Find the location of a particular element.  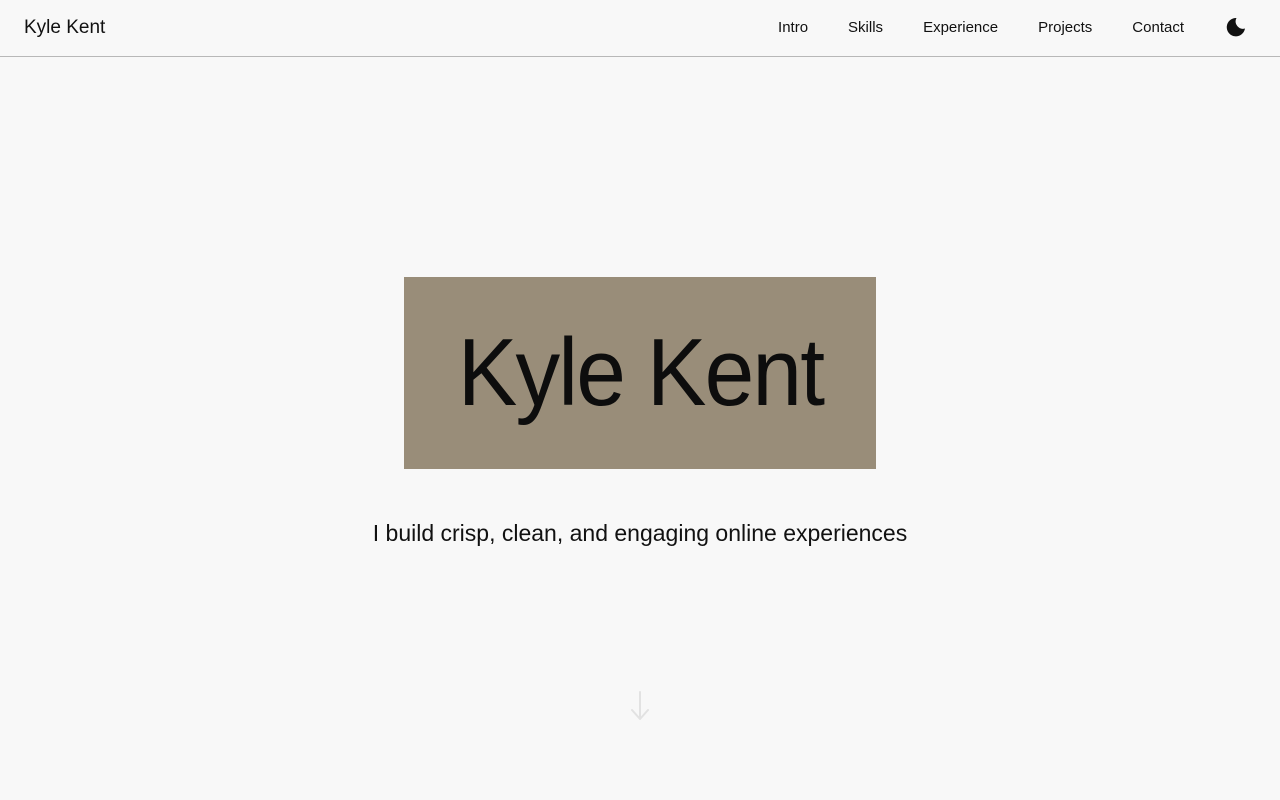

moon-icon is located at coordinates (1235, 27).